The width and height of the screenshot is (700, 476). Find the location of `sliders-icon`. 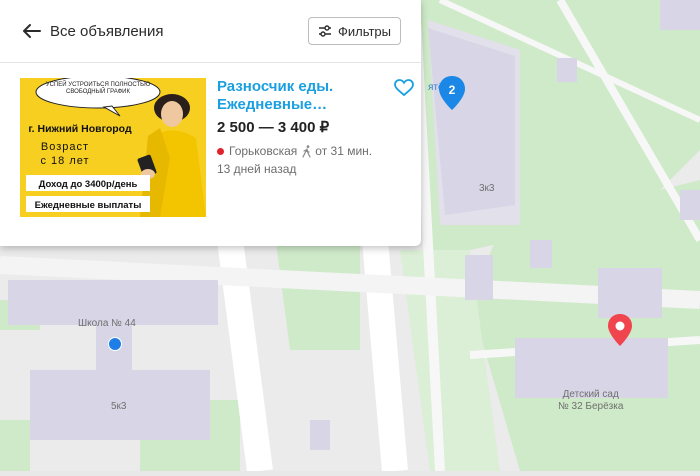

sliders-icon is located at coordinates (324, 31).